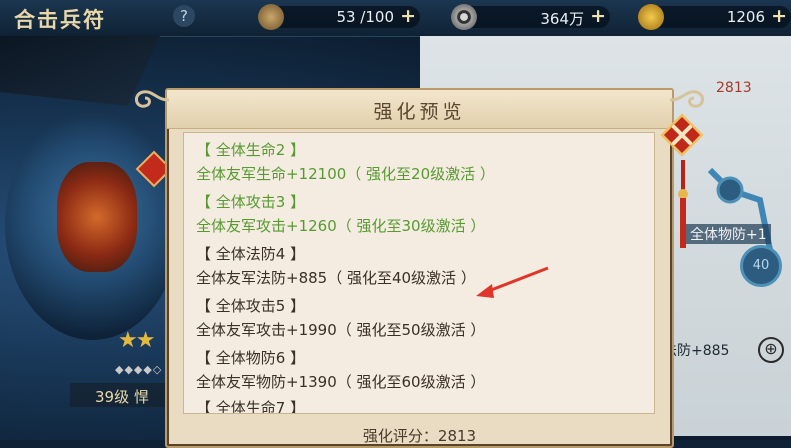 The image size is (791, 448). What do you see at coordinates (745, 17) in the screenshot?
I see `ingot-value: 1206` at bounding box center [745, 17].